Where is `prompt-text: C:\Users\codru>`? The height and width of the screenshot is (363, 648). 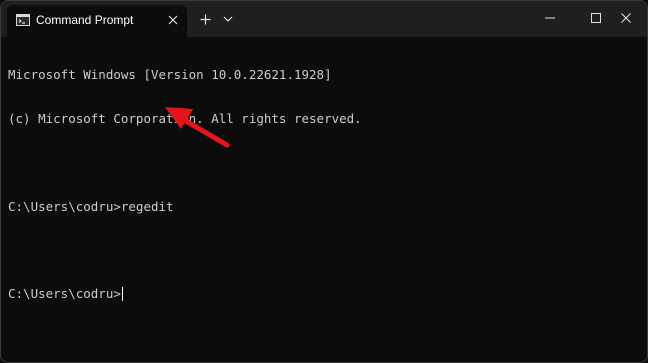
prompt-text: C:\Users\codru> is located at coordinates (64, 294).